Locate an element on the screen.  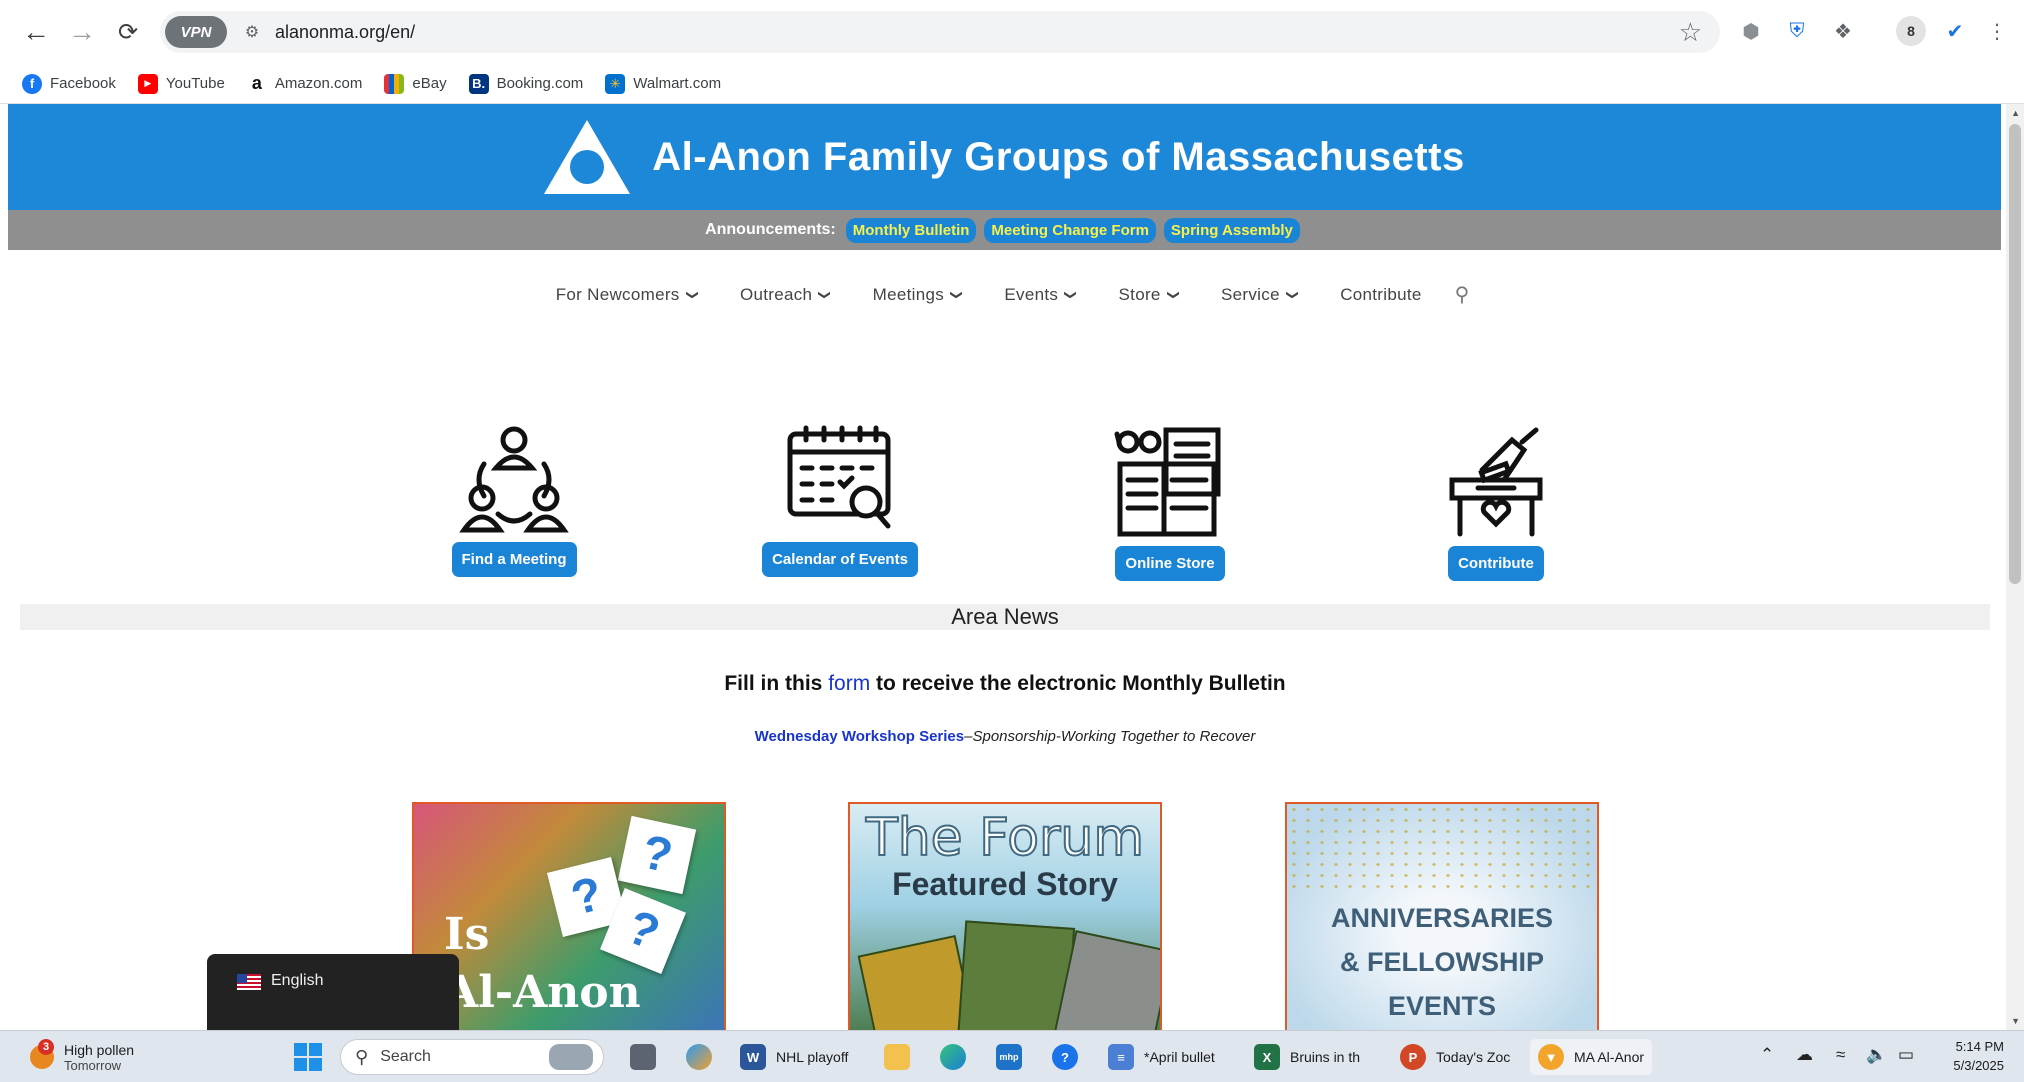
vpn-badge: VPN is located at coordinates (196, 32).